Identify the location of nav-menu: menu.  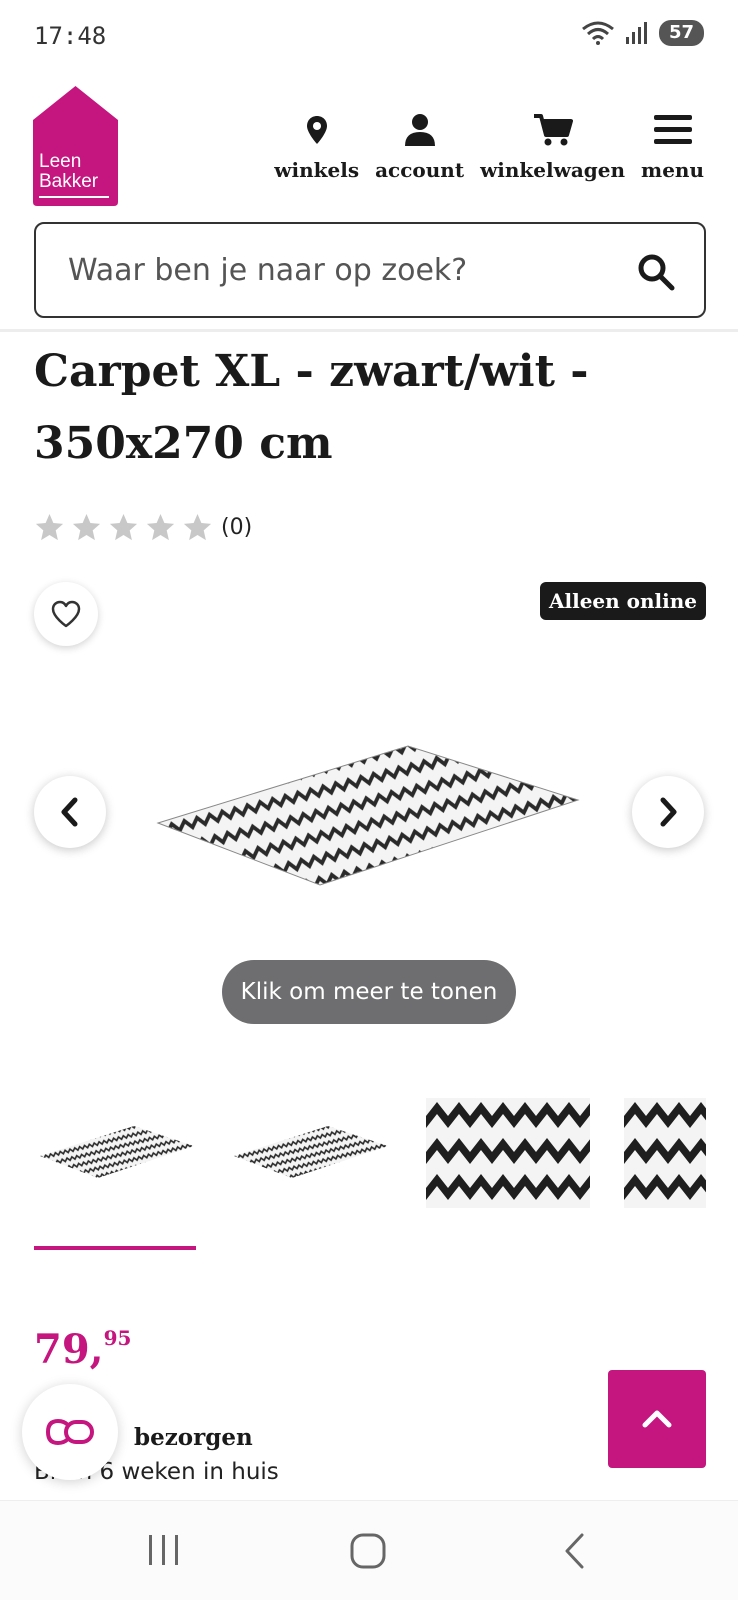
(672, 145).